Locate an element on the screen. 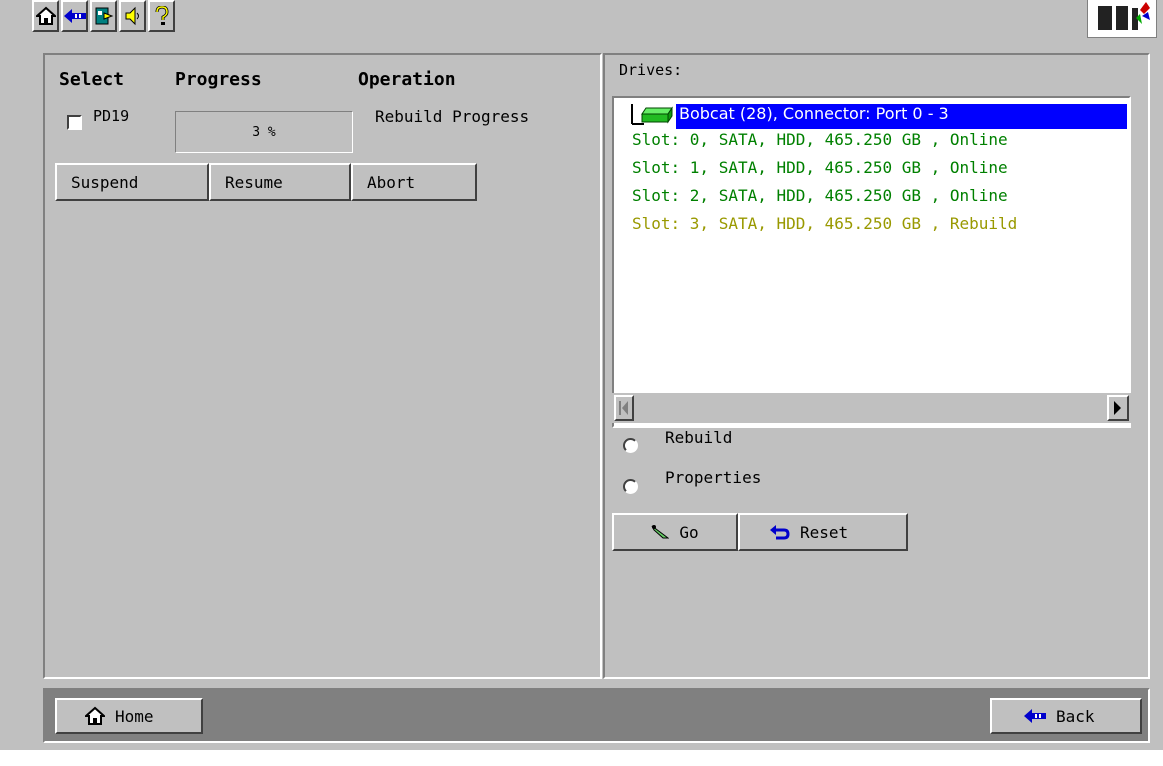 The image size is (1163, 766). operation-column-header: Operation is located at coordinates (407, 79).